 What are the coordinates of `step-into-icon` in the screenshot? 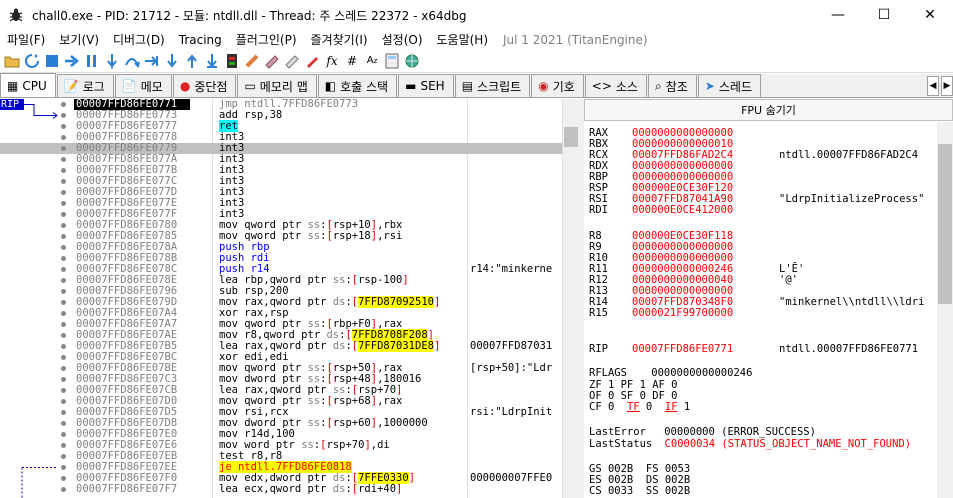 It's located at (112, 61).